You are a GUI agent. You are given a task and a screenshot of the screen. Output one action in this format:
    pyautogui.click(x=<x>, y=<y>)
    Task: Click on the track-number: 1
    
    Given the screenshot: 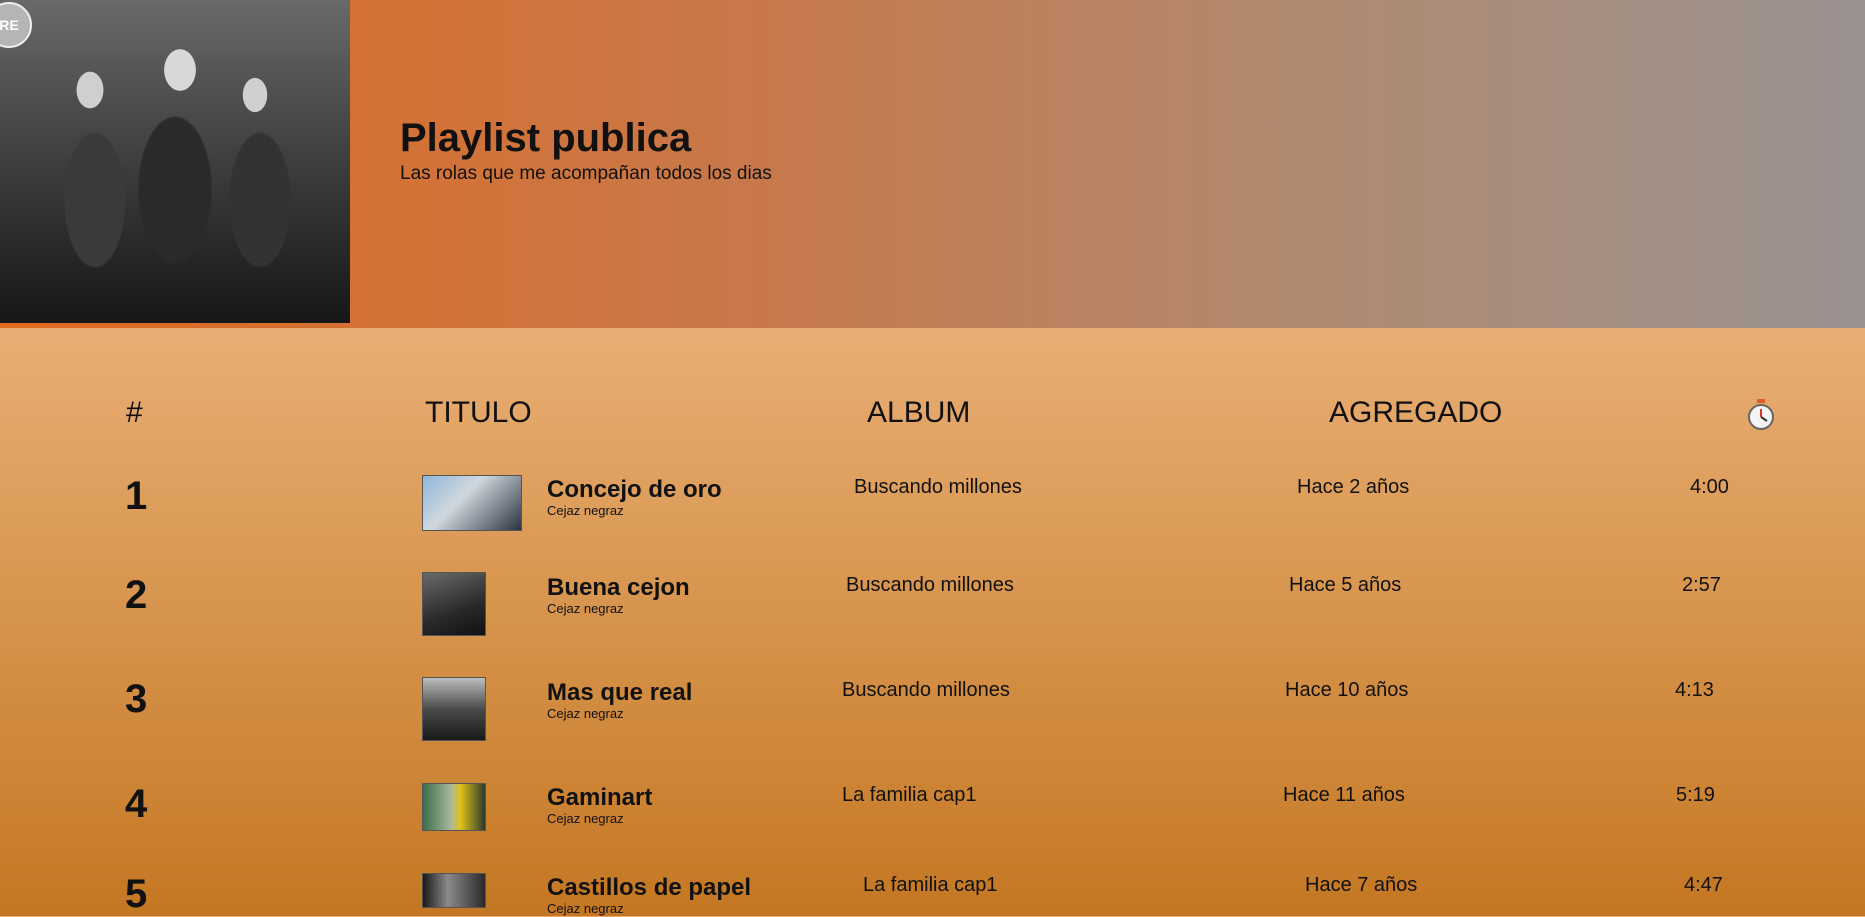 What is the action you would take?
    pyautogui.click(x=136, y=496)
    